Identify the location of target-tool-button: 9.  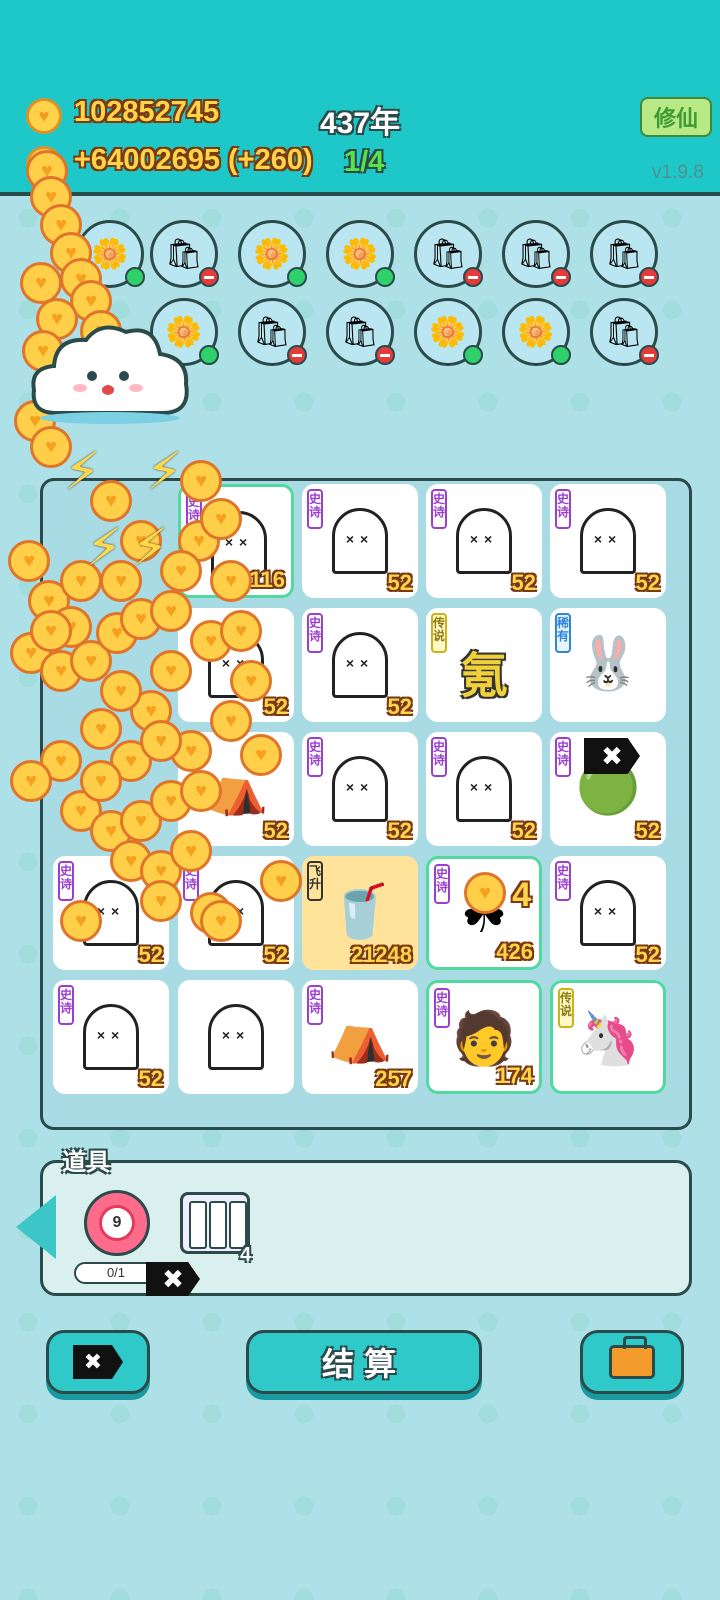
(117, 1223).